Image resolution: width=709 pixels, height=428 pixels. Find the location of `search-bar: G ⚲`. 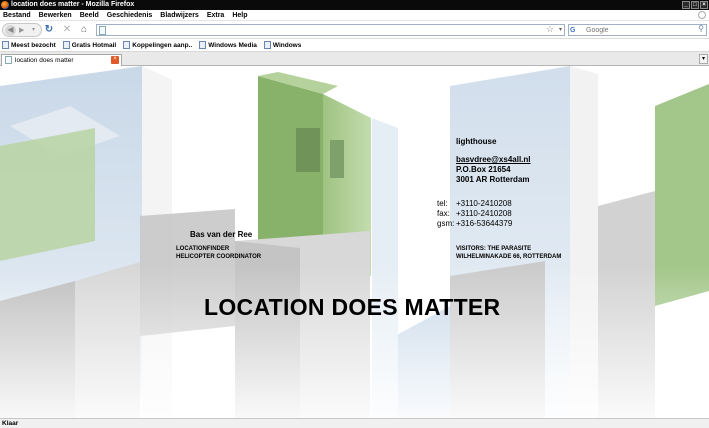

search-bar: G ⚲ is located at coordinates (637, 30).